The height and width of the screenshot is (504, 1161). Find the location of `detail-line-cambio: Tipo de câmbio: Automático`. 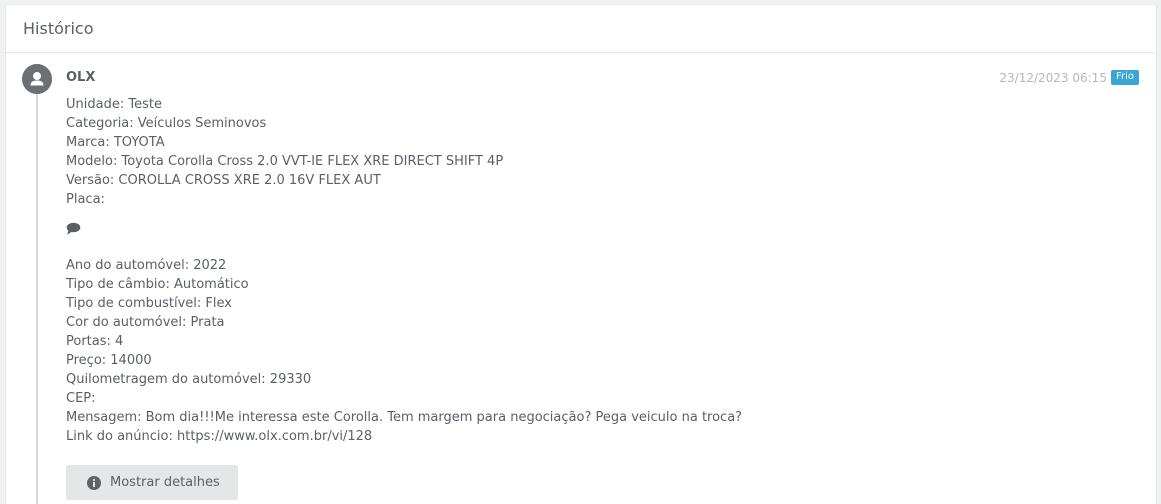

detail-line-cambio: Tipo de câmbio: Automático is located at coordinates (157, 284).